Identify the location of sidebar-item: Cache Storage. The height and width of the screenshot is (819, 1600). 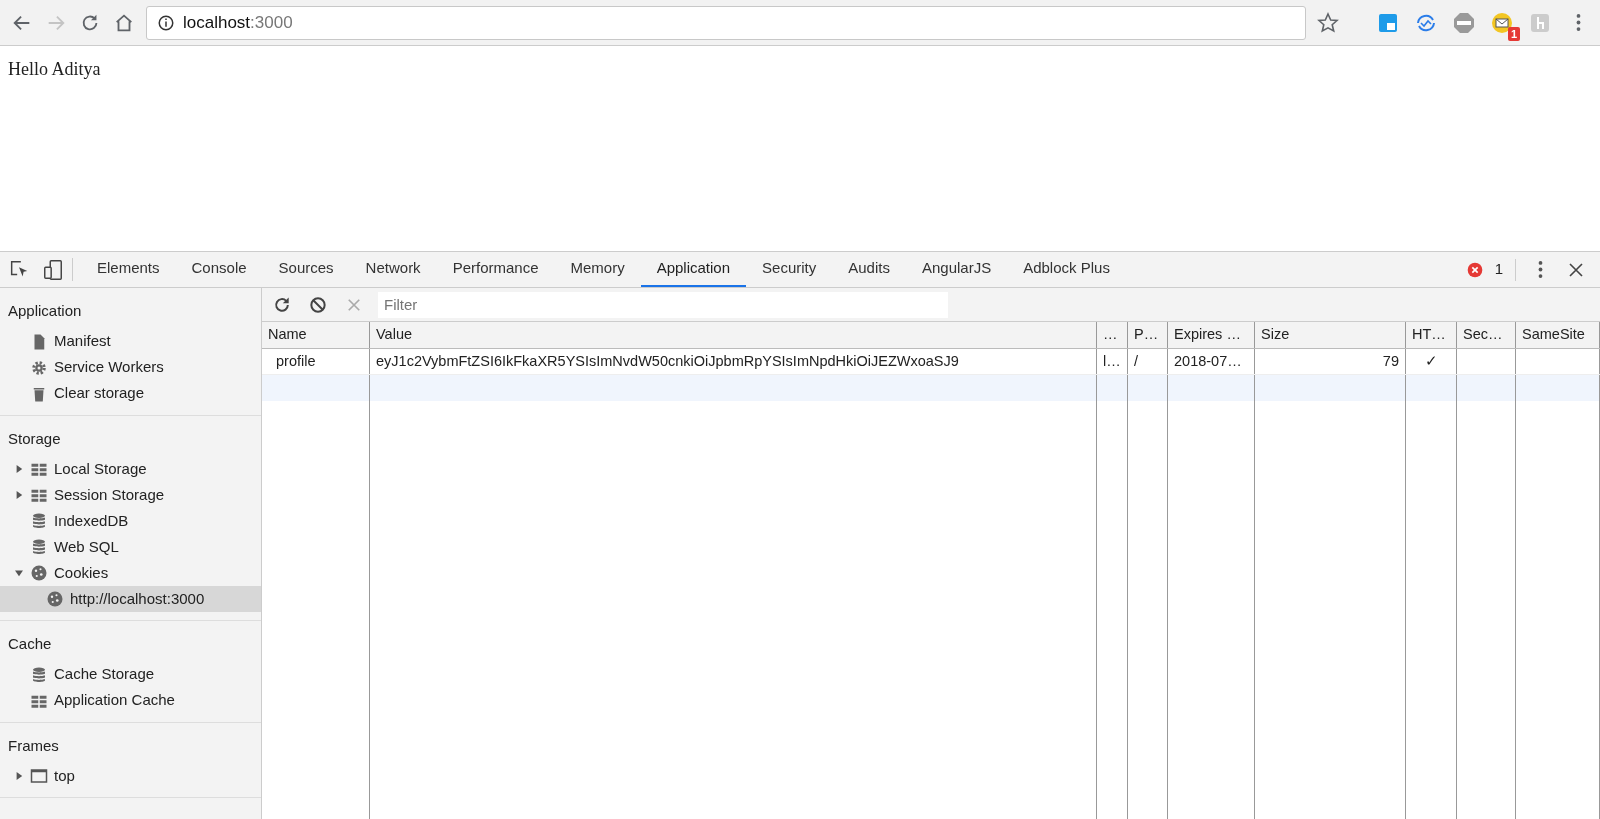
(130, 674).